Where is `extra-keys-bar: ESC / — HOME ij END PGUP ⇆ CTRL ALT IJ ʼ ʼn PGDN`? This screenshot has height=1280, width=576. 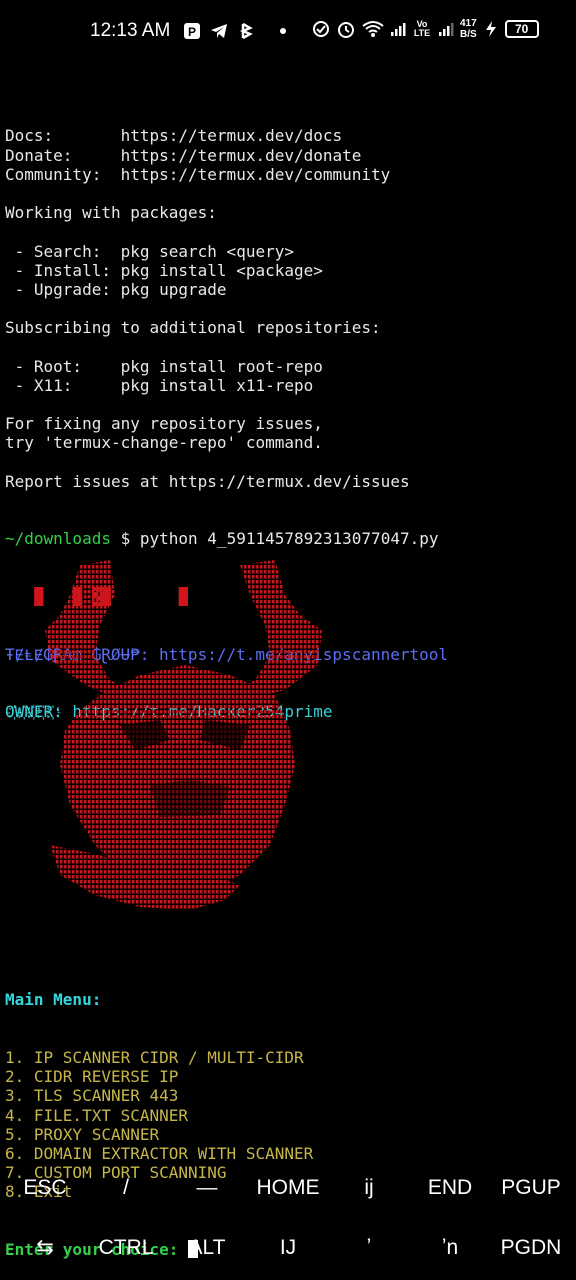 extra-keys-bar: ESC / — HOME ij END PGUP ⇆ CTRL ALT IJ ʼ ʼn PGDN is located at coordinates (288, 1220).